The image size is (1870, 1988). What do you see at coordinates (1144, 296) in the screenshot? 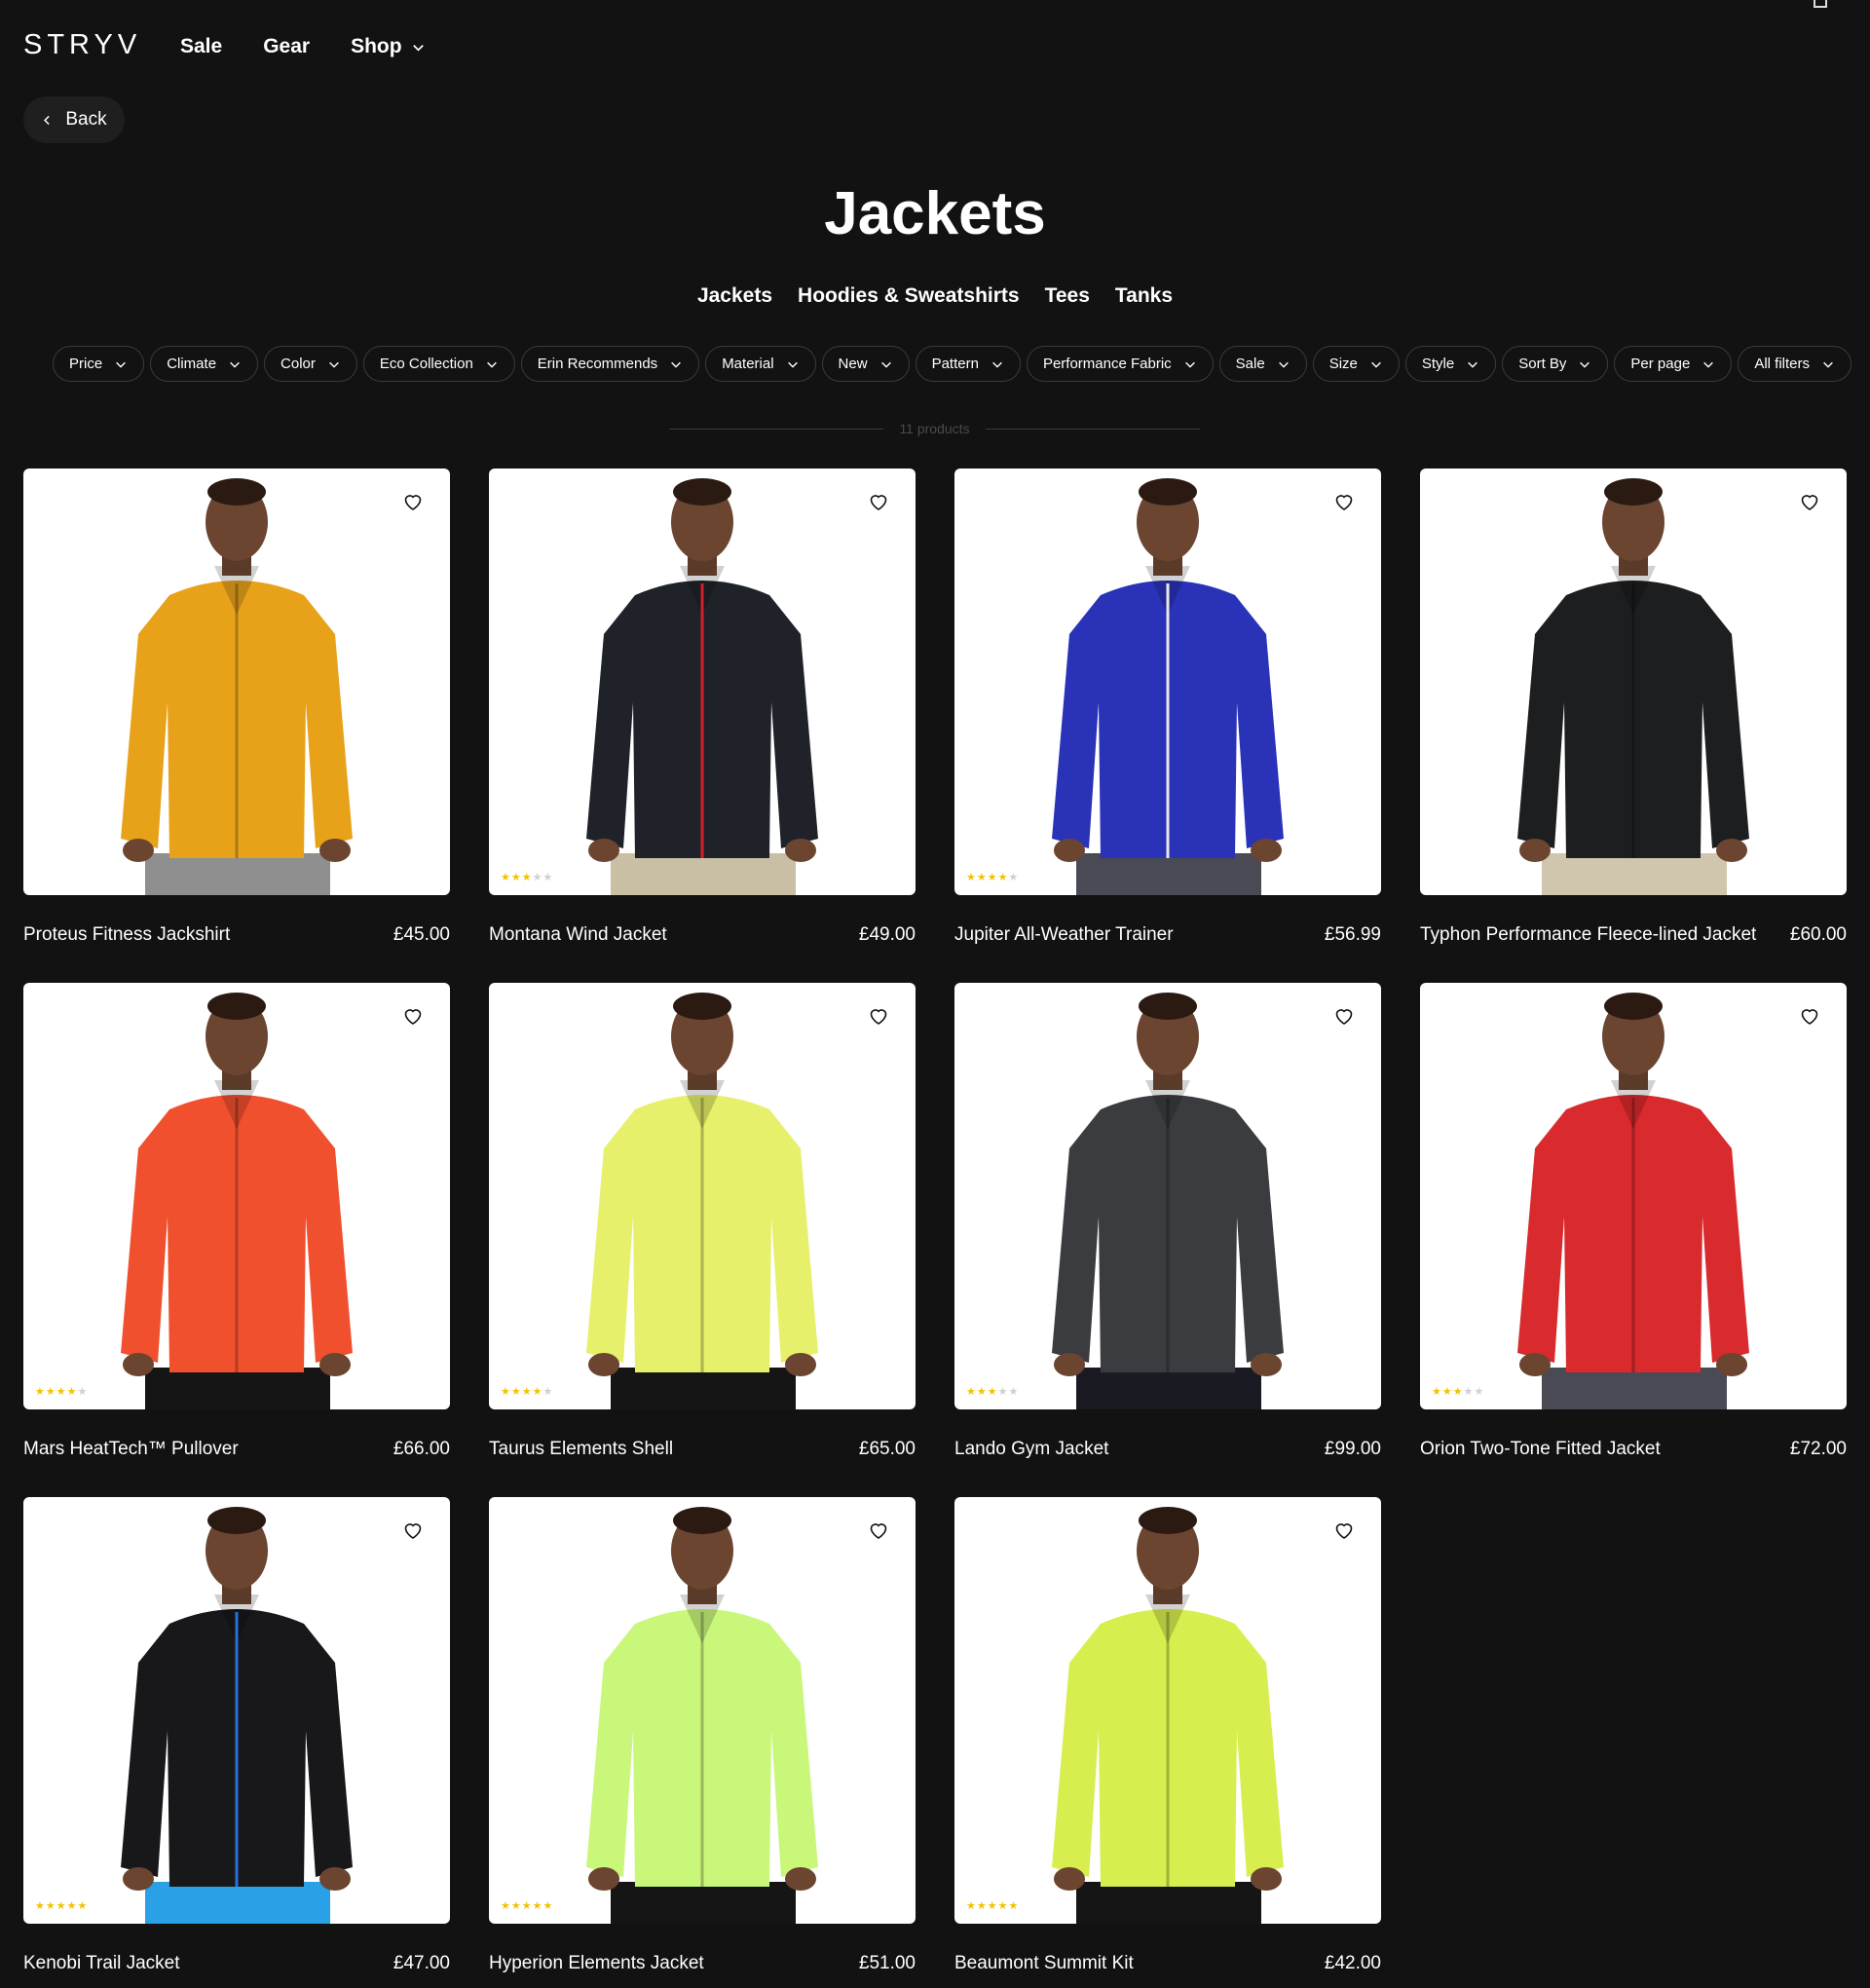
I see `subnav-tanks: Tanks` at bounding box center [1144, 296].